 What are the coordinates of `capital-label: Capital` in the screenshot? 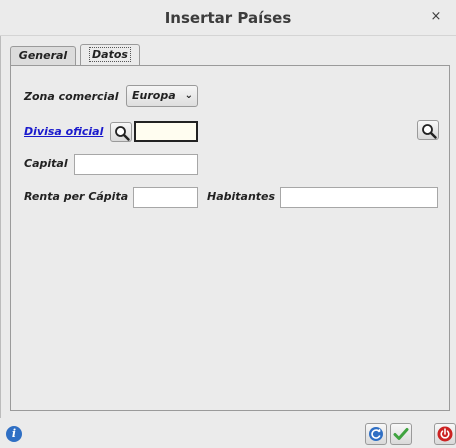 It's located at (46, 163).